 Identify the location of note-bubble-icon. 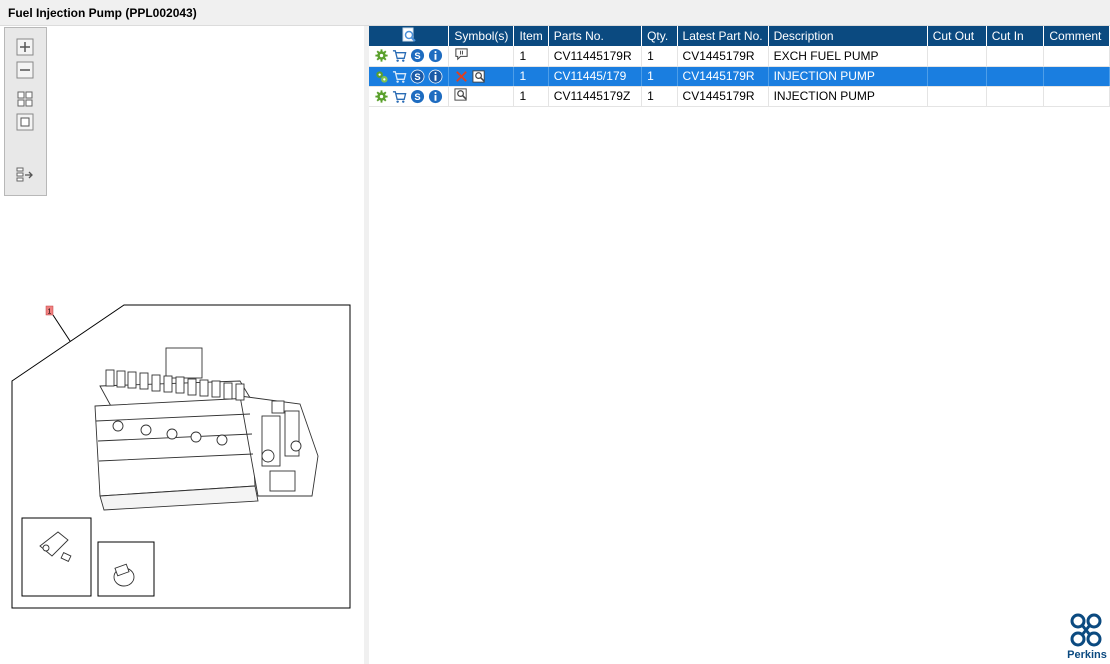
(461, 54).